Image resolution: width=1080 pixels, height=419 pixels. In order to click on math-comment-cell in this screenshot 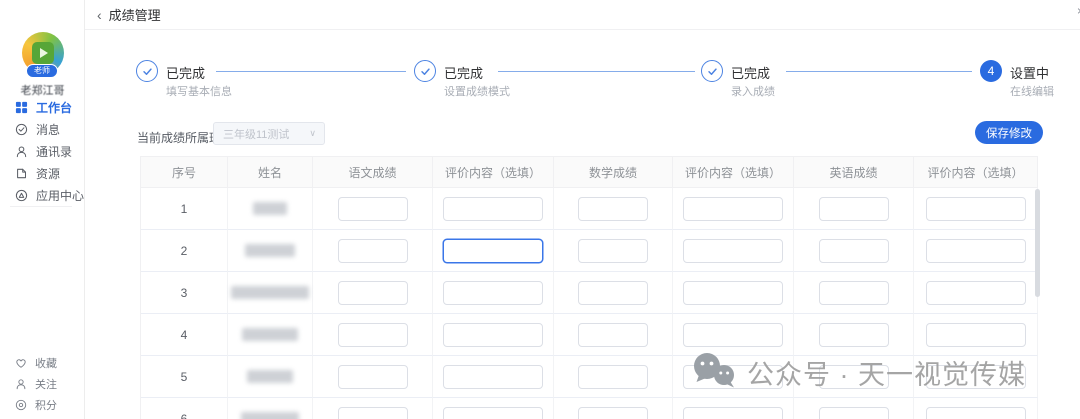, I will do `click(733, 293)`.